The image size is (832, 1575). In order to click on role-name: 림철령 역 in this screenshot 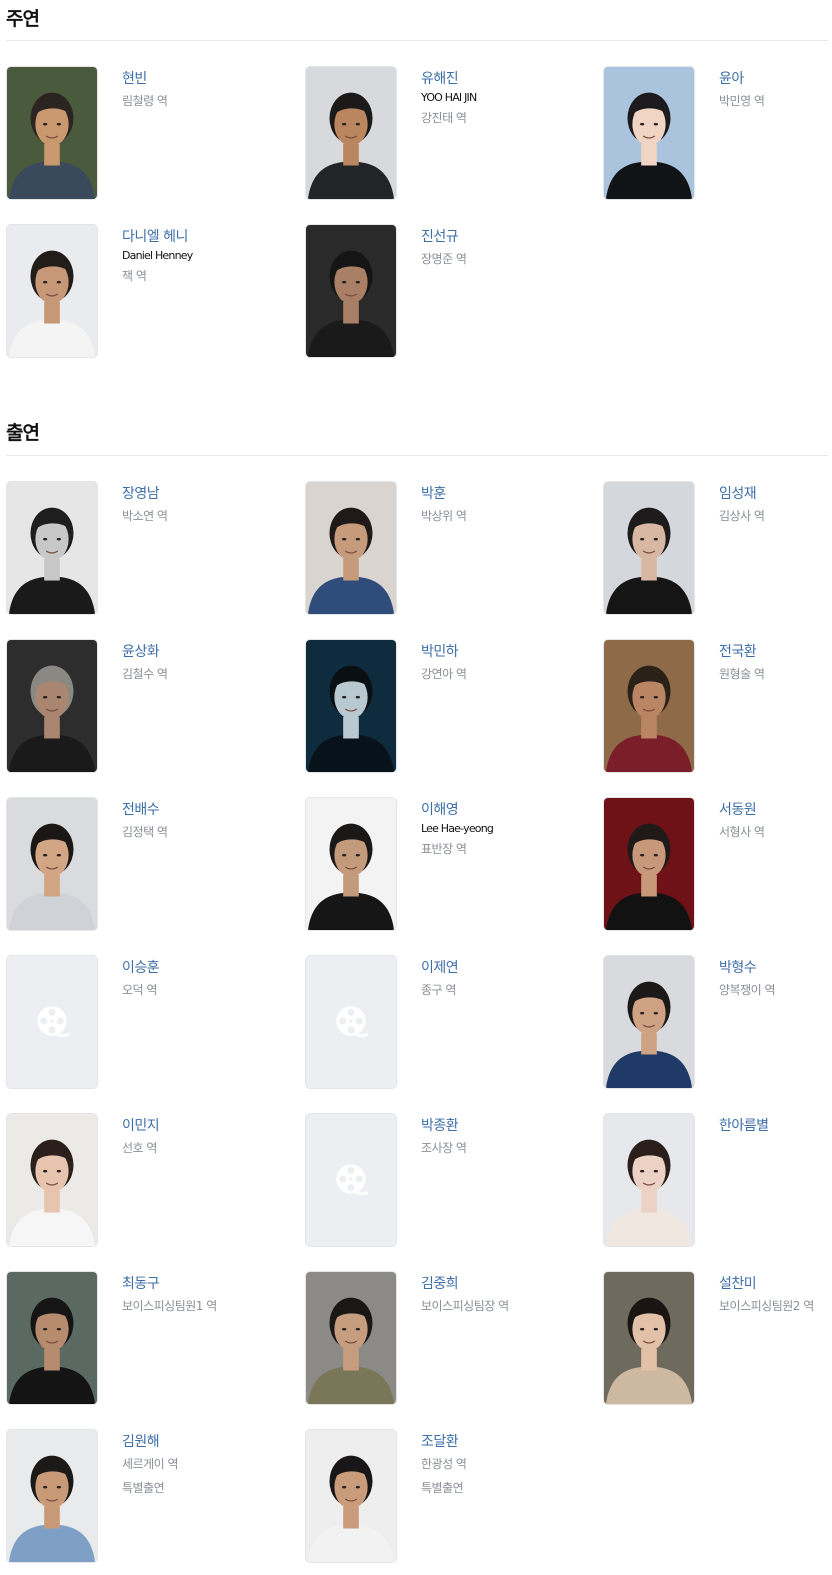, I will do `click(145, 101)`.